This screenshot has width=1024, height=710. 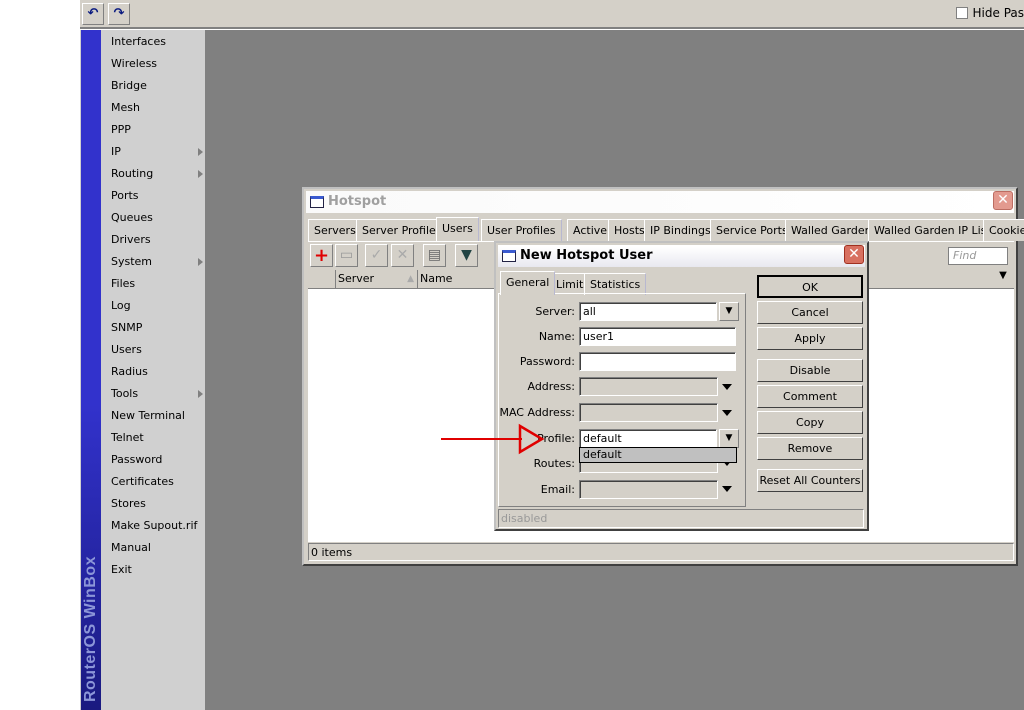 I want to click on sidebar-item-ppp: PPP, so click(x=156, y=130).